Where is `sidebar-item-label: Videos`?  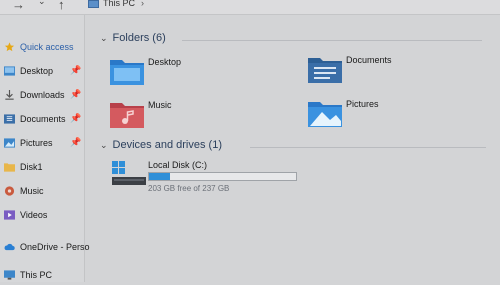
sidebar-item-label: Videos is located at coordinates (34, 215).